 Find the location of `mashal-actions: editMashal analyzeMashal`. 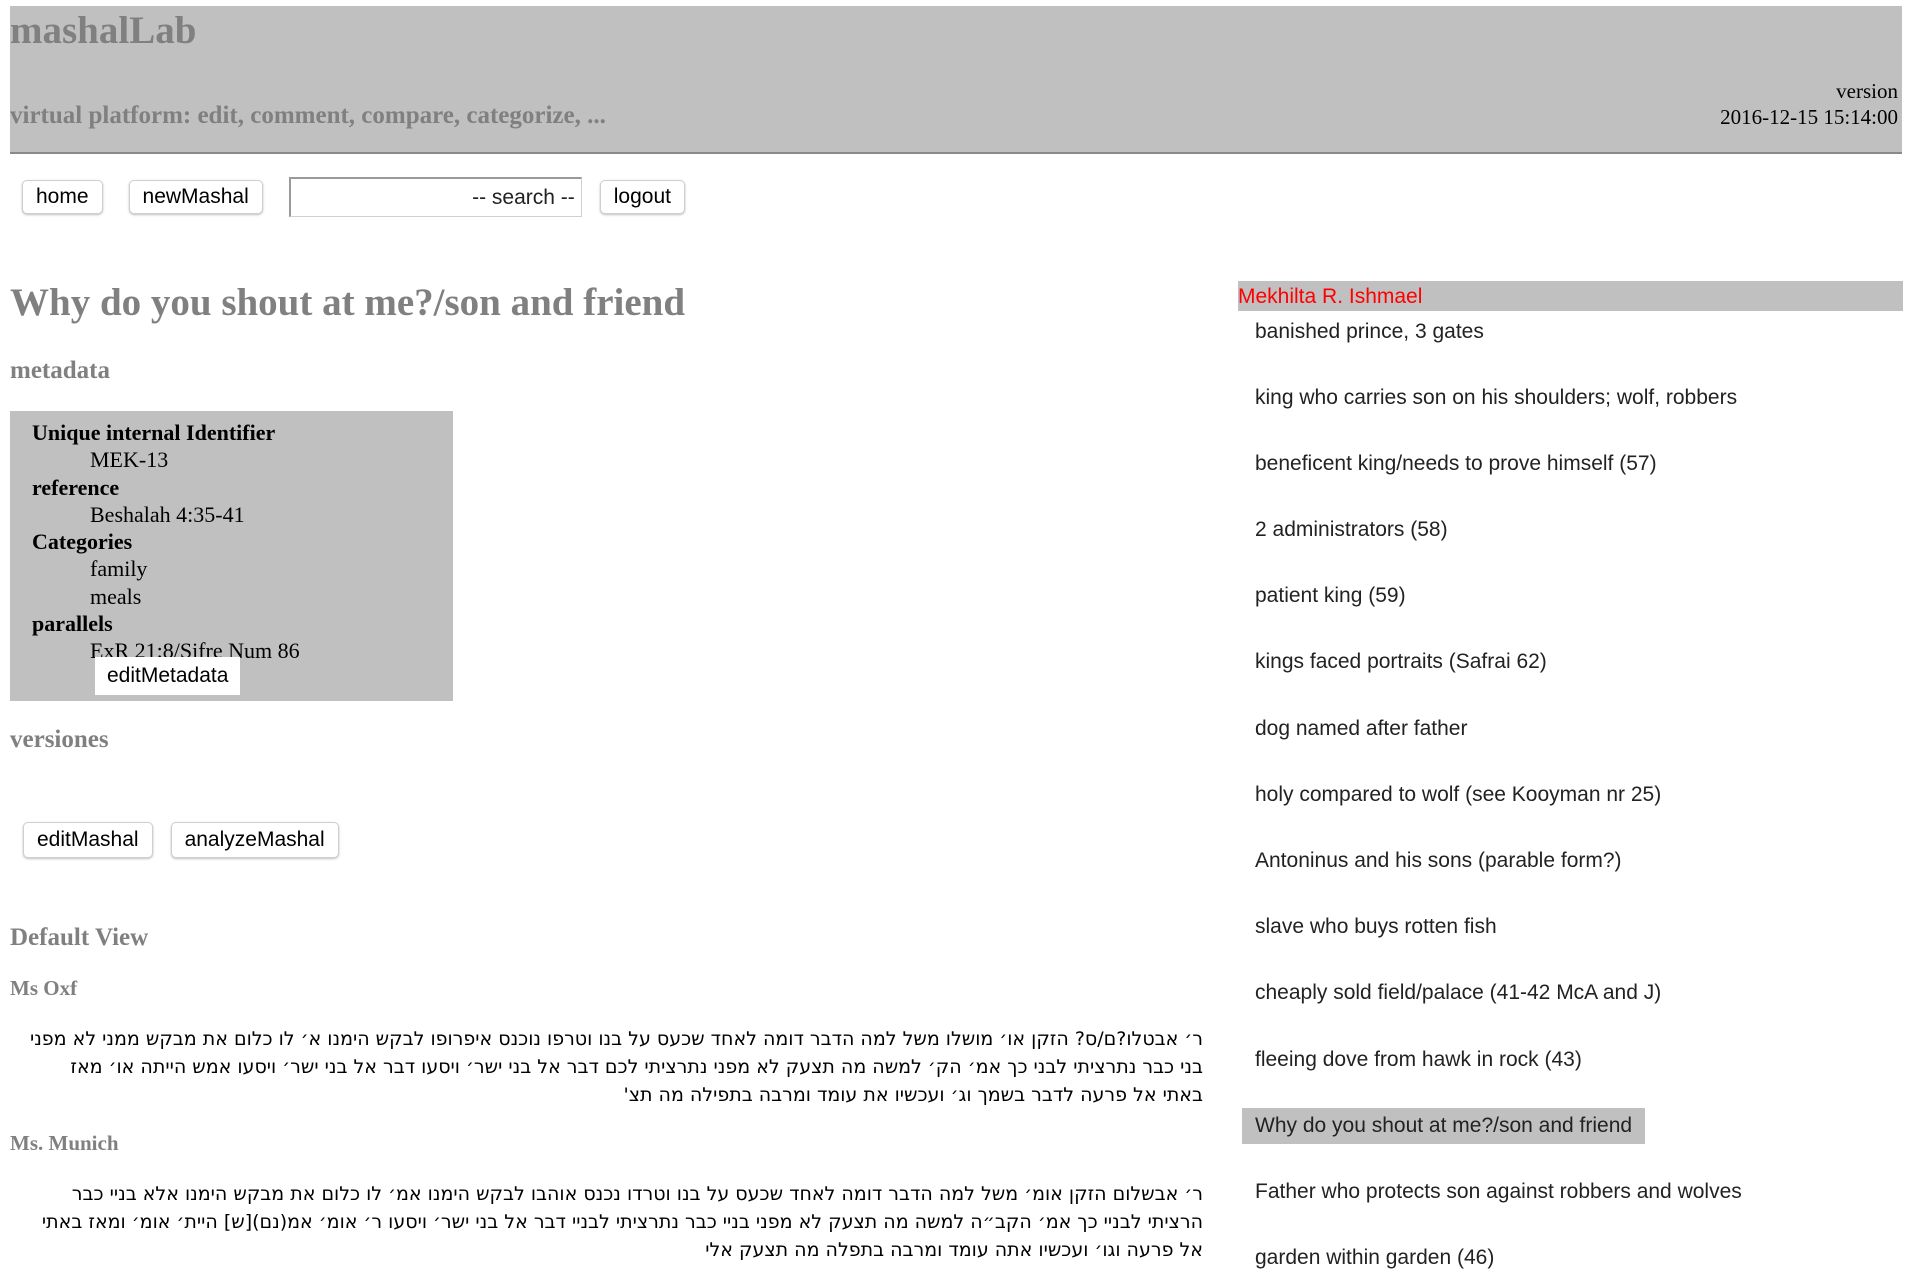

mashal-actions: editMashal analyzeMashal is located at coordinates (190, 840).